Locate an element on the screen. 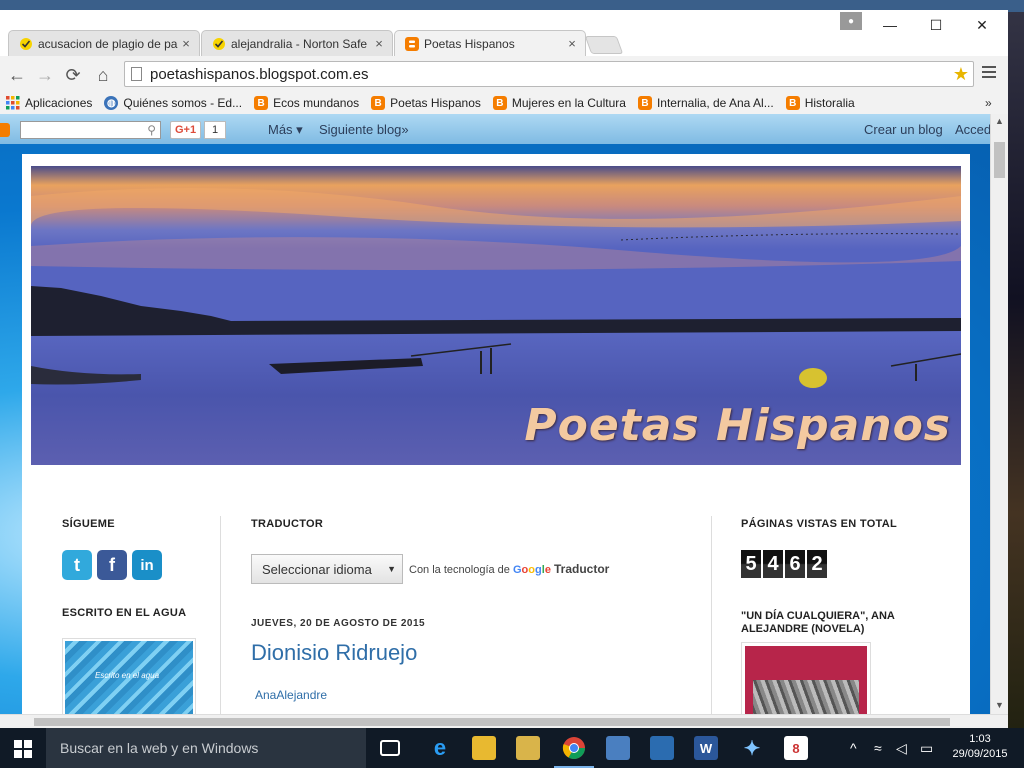 This screenshot has width=1024, height=768. apps-grid-icon is located at coordinates (13, 103).